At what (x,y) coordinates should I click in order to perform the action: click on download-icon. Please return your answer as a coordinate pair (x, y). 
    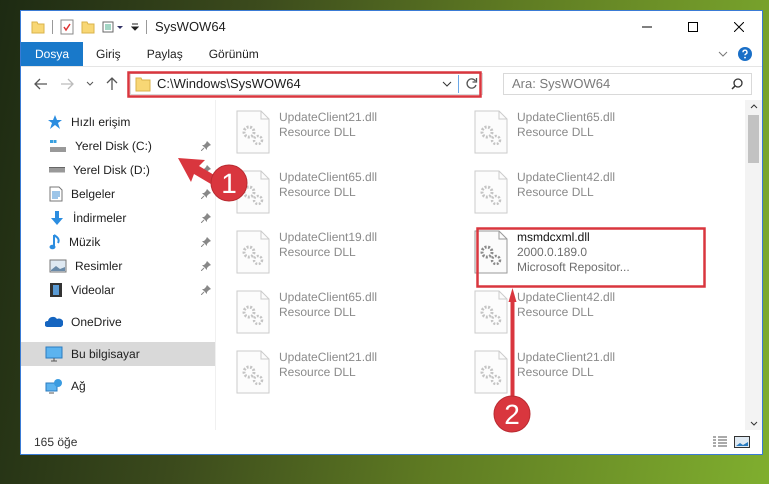
    Looking at the image, I should click on (57, 218).